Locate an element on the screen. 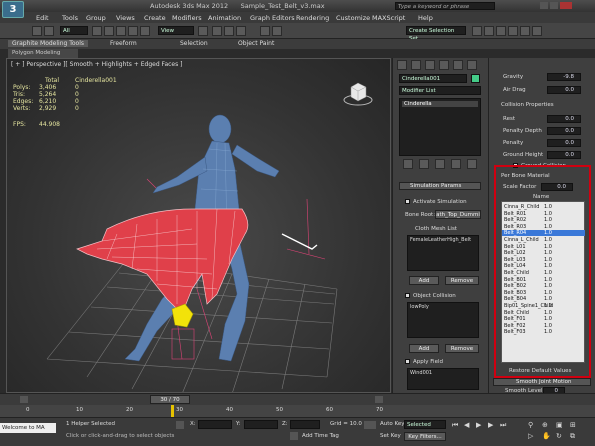 The height and width of the screenshot is (446, 595). track-bar: 0 10 20 30 40 50 60 70 is located at coordinates (297, 411).